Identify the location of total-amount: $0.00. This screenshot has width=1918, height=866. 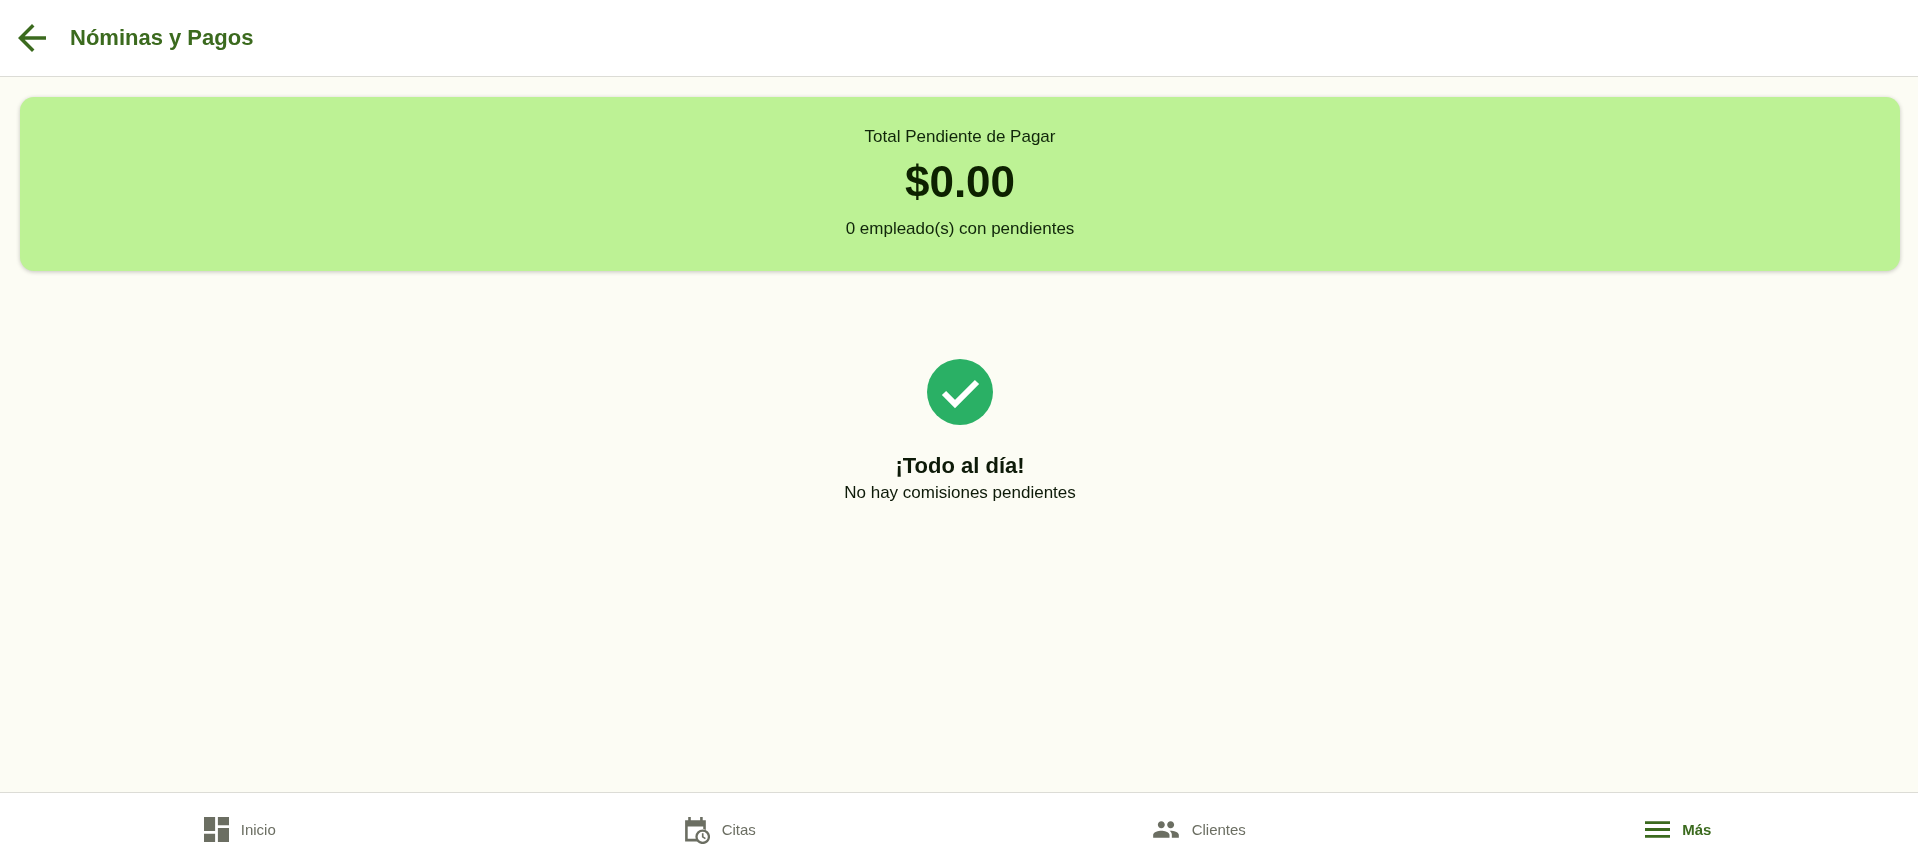
(960, 182).